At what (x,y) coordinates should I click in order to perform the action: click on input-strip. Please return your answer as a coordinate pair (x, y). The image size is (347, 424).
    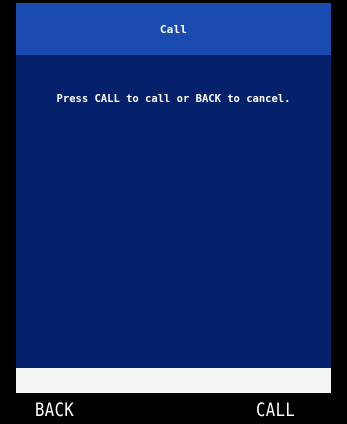
    Looking at the image, I should click on (173, 380).